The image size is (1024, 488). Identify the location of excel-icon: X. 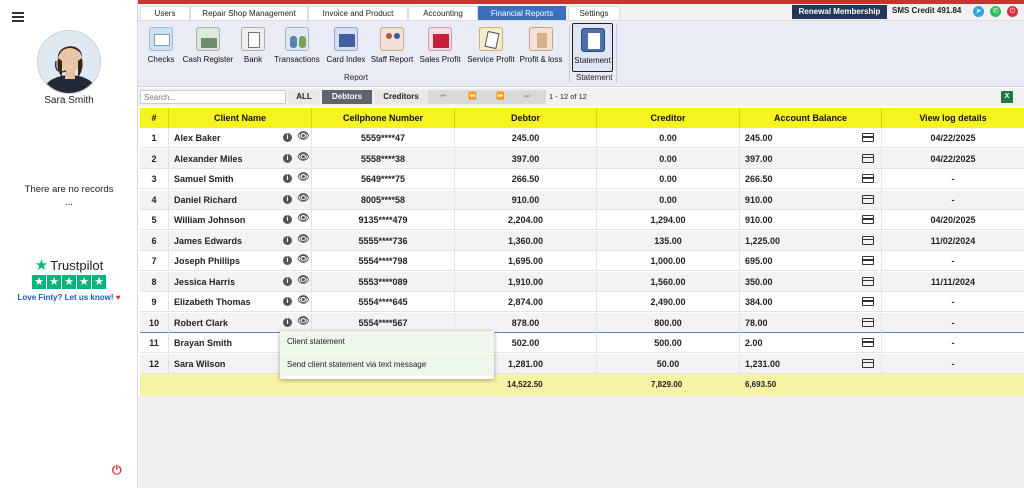
(1007, 97).